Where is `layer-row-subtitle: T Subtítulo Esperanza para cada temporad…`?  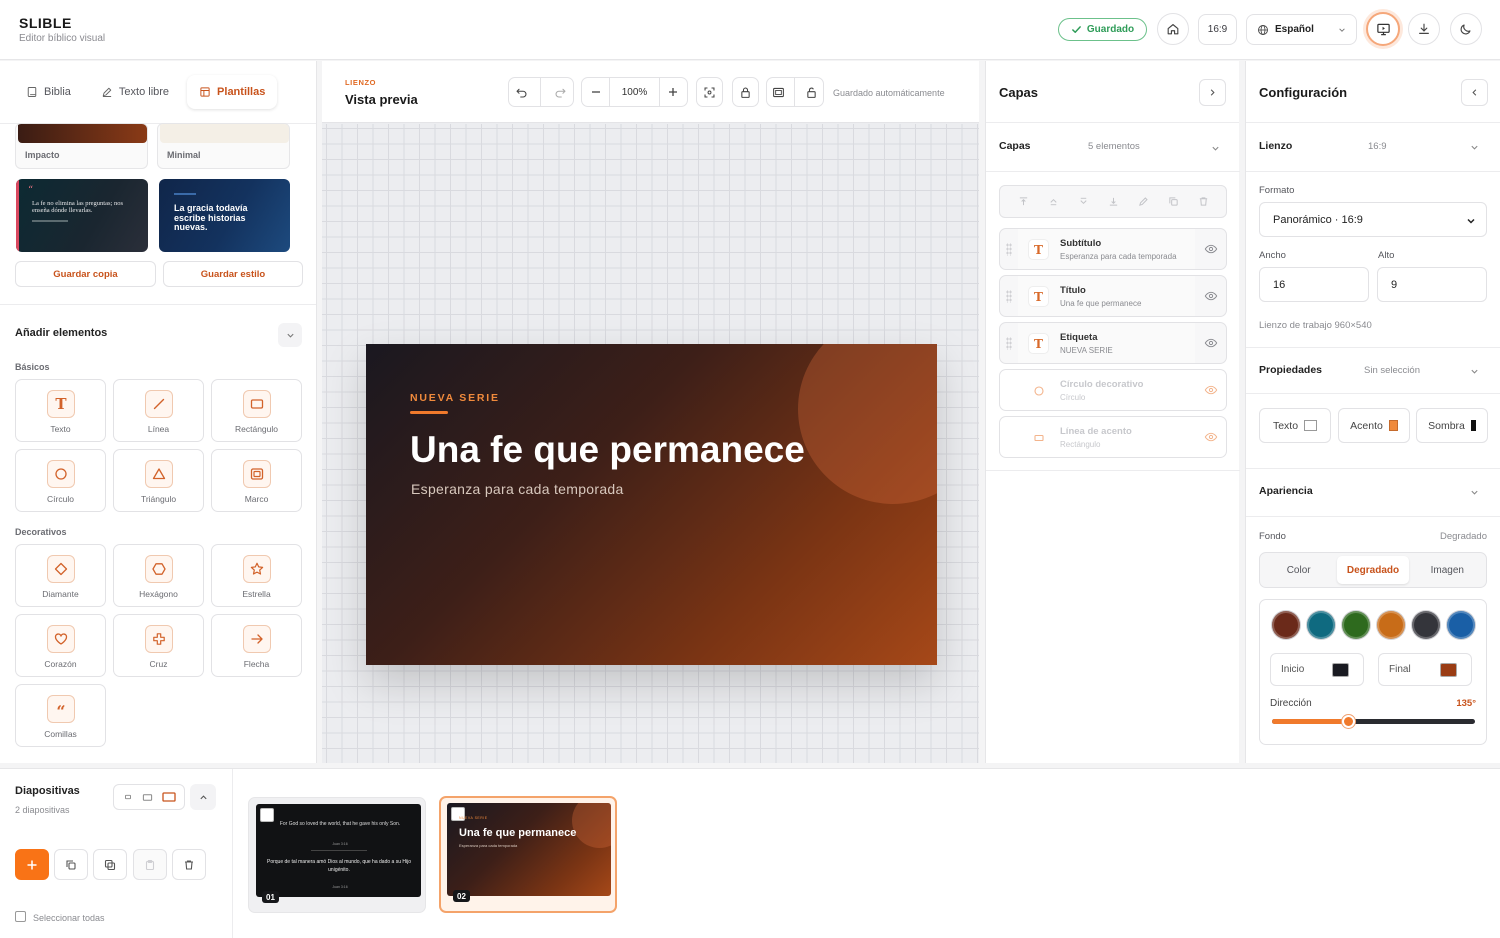
layer-row-subtitle: T Subtítulo Esperanza para cada temporad… is located at coordinates (1113, 249).